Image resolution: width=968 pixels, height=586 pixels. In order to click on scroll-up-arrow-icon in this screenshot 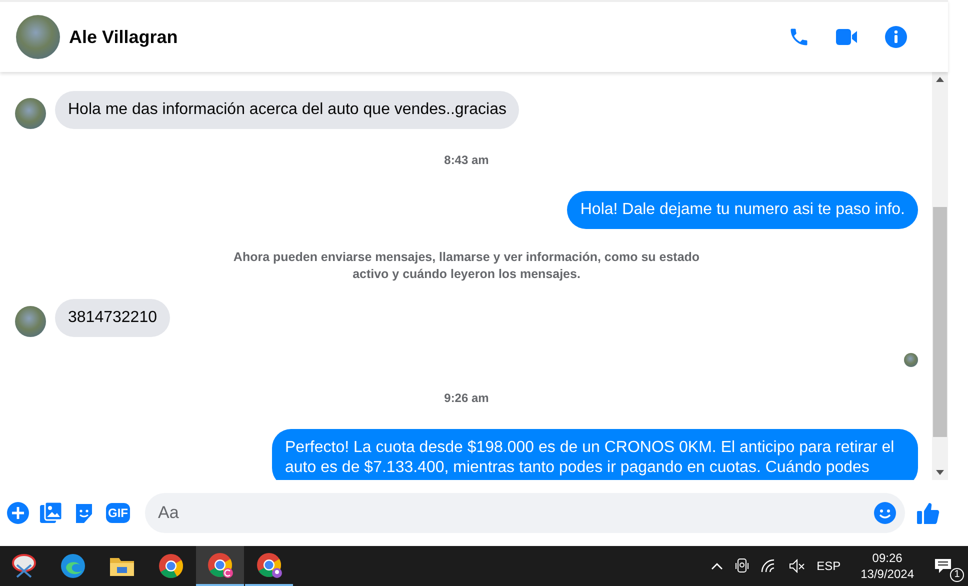, I will do `click(940, 79)`.